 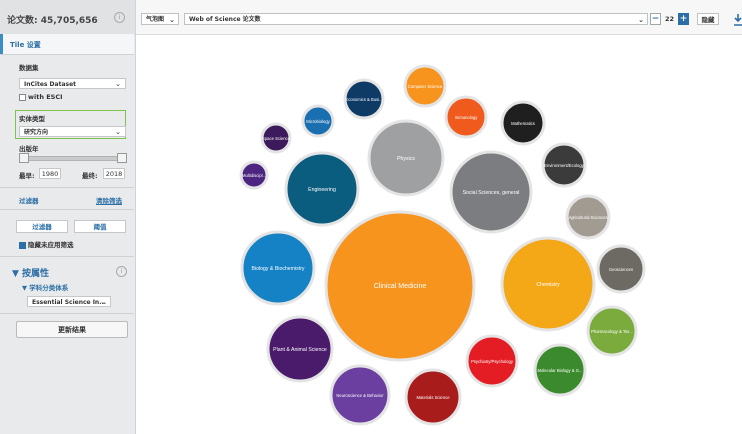 What do you see at coordinates (708, 19) in the screenshot?
I see `hide-button: 隐藏` at bounding box center [708, 19].